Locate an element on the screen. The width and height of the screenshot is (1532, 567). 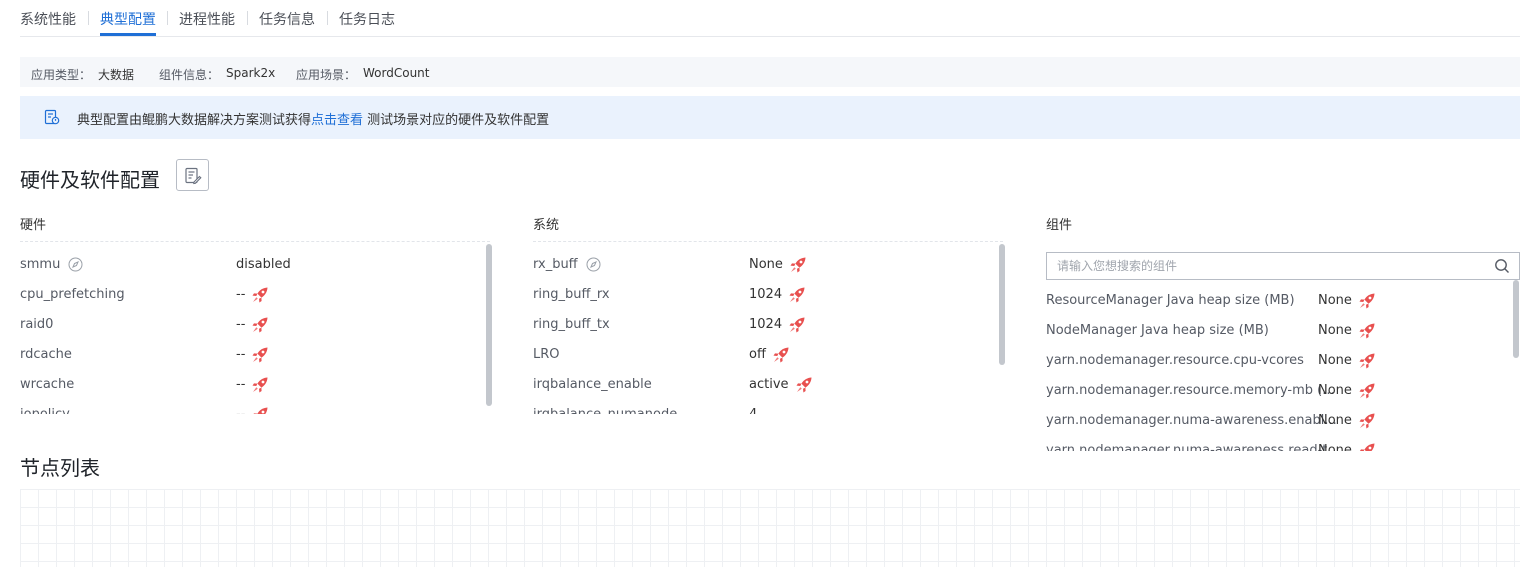
notice-text-after: 测试场景对应的硬件及软件配置 is located at coordinates (456, 120).